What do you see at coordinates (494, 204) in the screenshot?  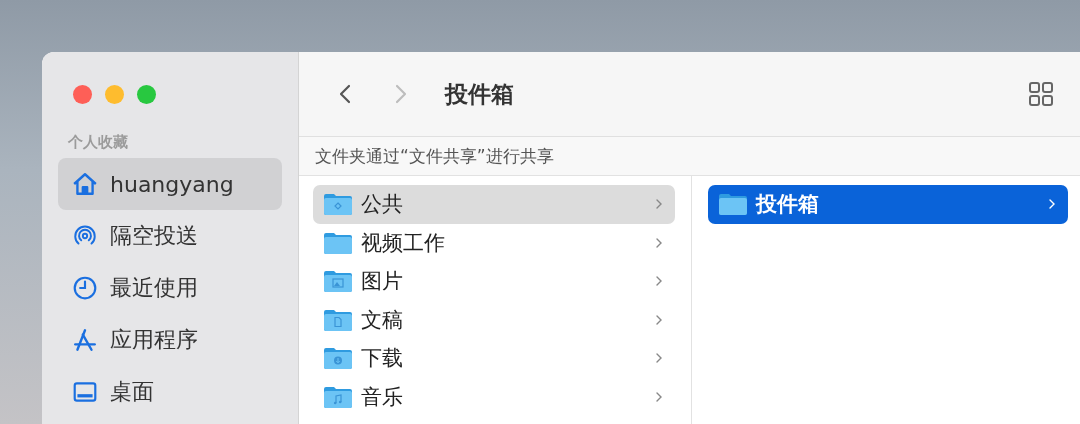 I see `folder-row: 公共` at bounding box center [494, 204].